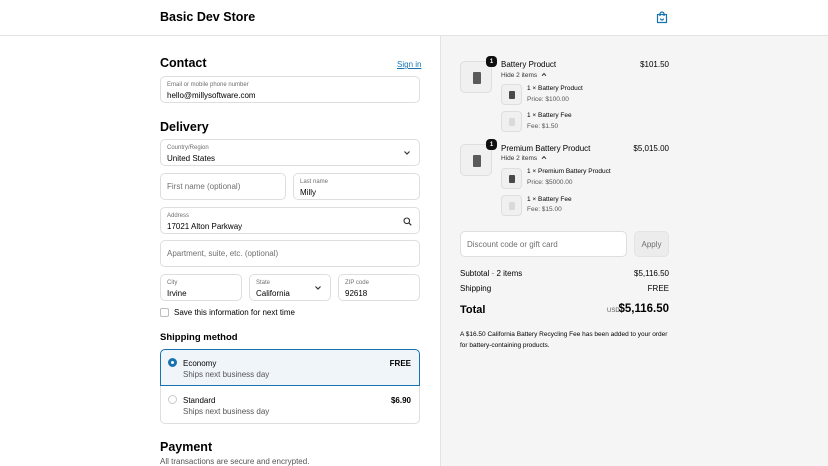 The width and height of the screenshot is (828, 466). What do you see at coordinates (555, 88) in the screenshot?
I see `sub-item-line: 1 × Battery Product` at bounding box center [555, 88].